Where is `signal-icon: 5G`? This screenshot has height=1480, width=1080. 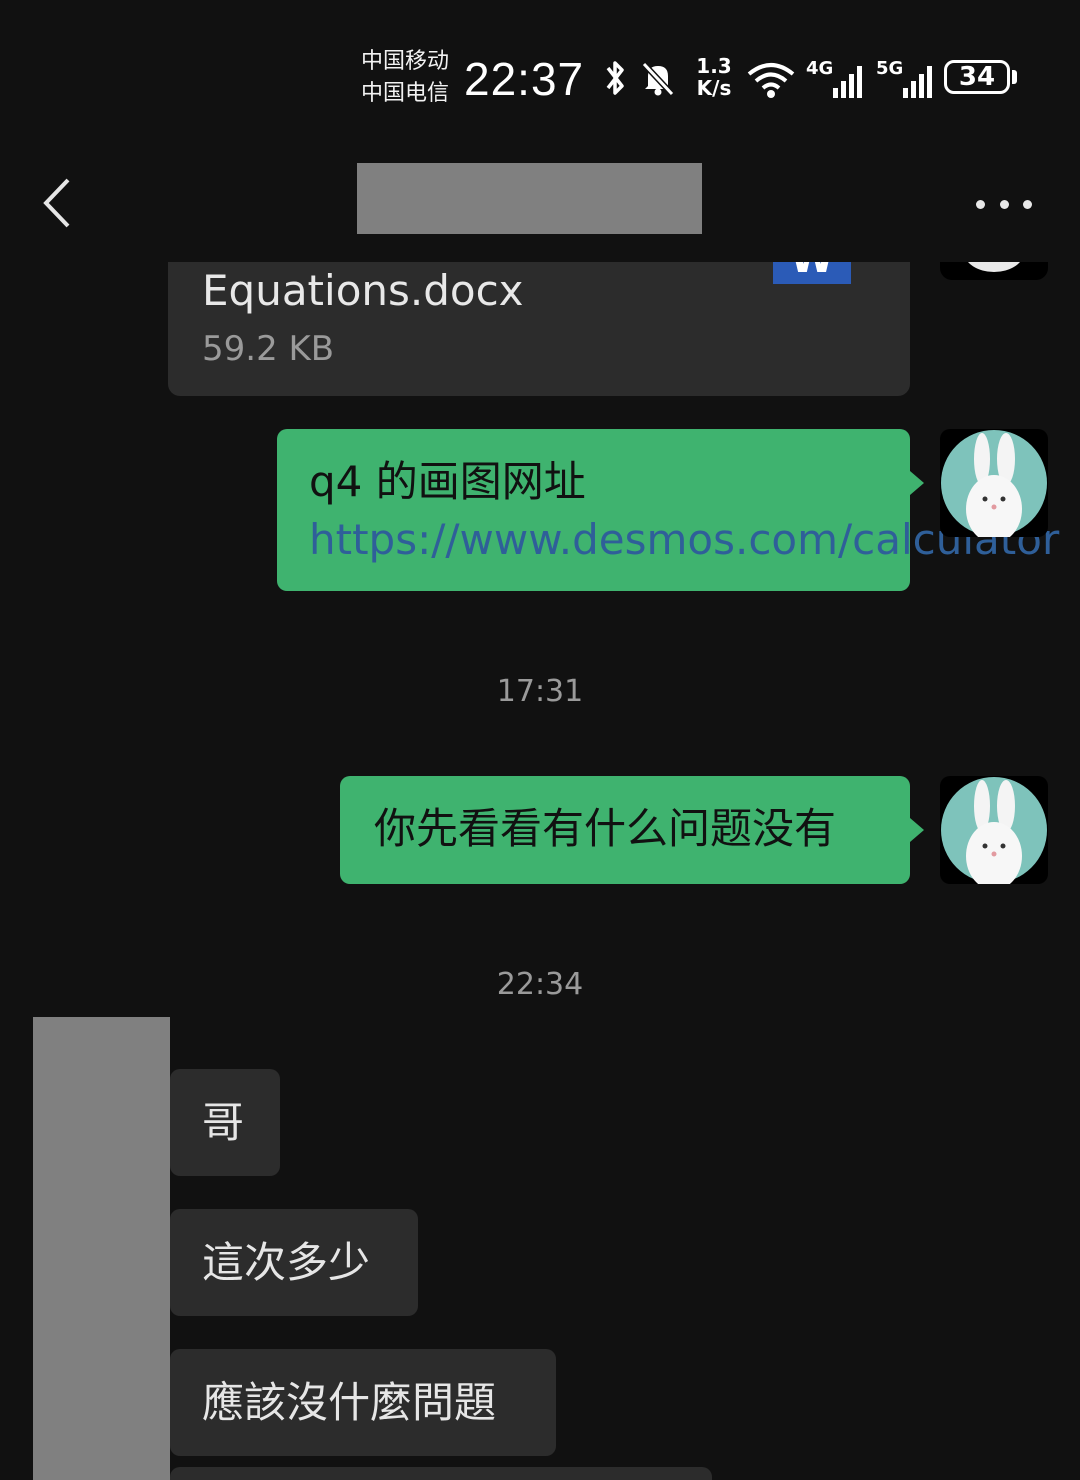
signal-icon: 5G is located at coordinates (904, 79).